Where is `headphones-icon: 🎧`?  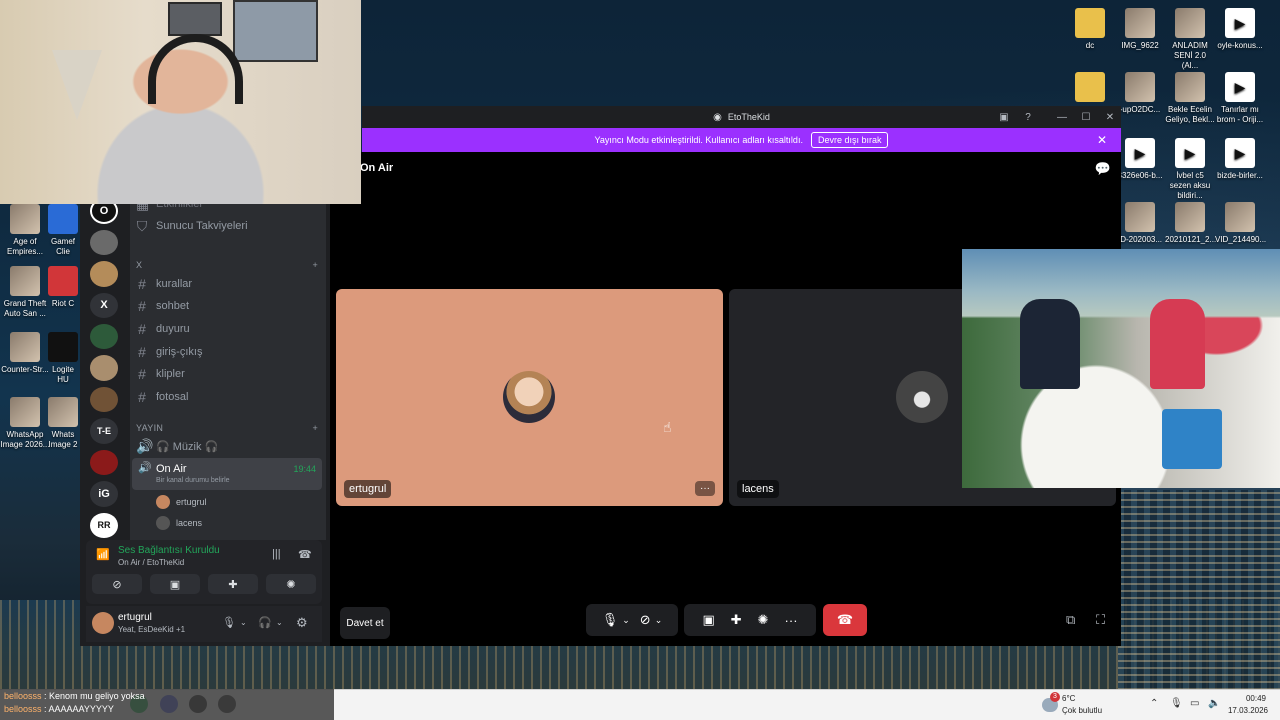 headphones-icon: 🎧 is located at coordinates (265, 622).